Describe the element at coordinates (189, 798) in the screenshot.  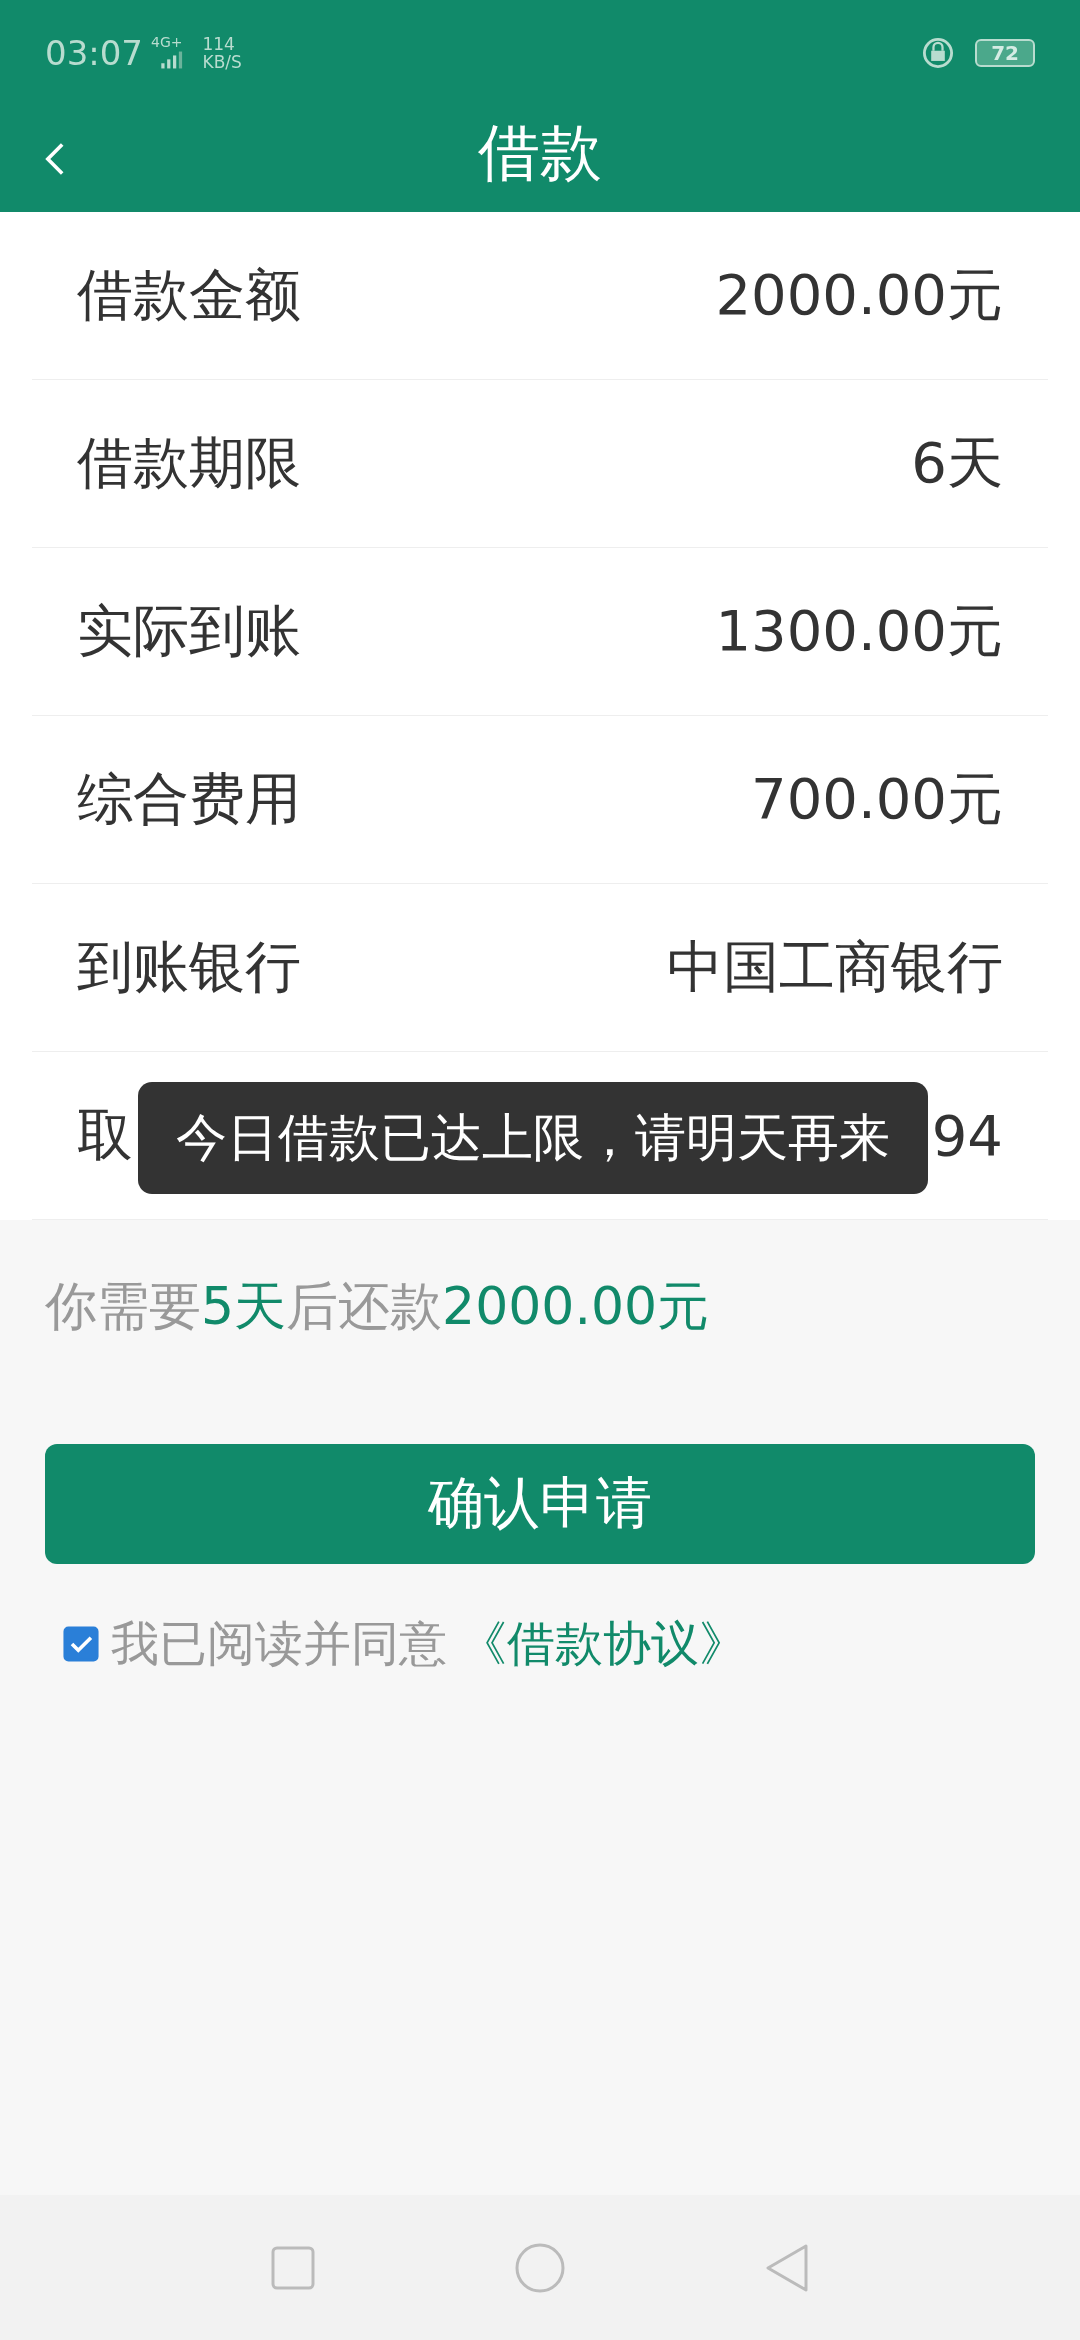
I see `row-label: 综合费用` at that location.